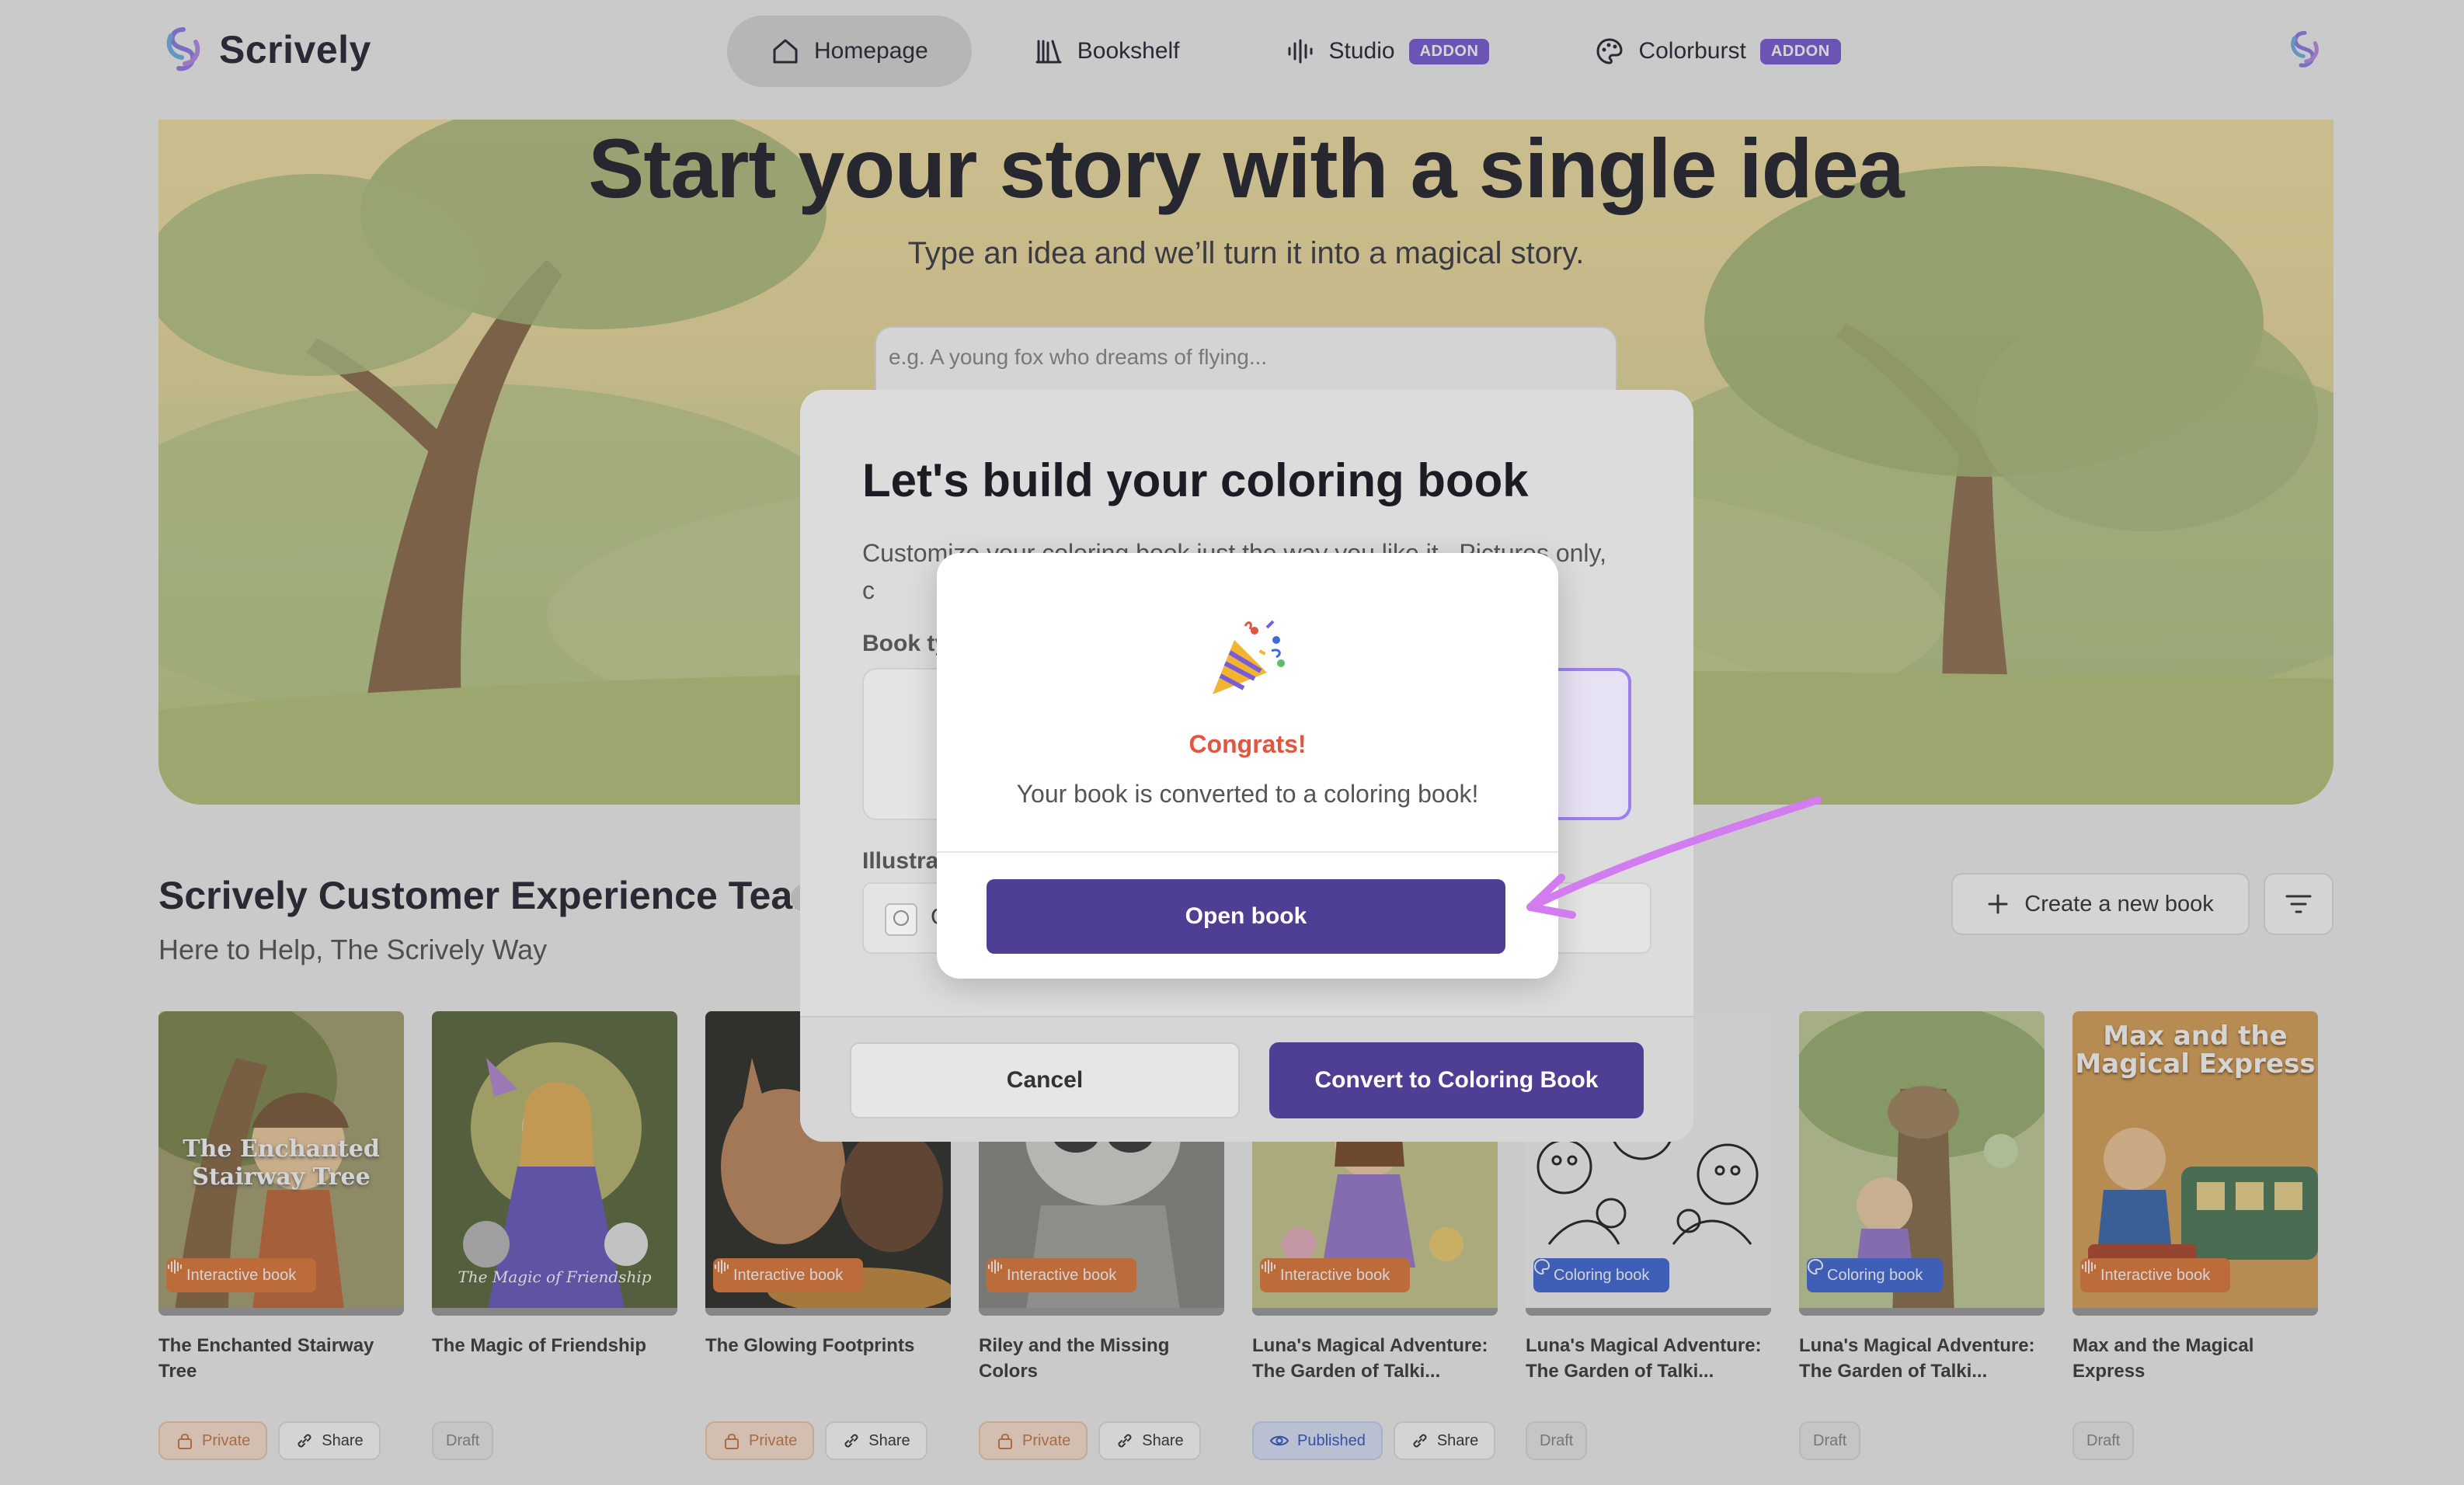 The width and height of the screenshot is (2464, 1485). Describe the element at coordinates (1248, 744) in the screenshot. I see `congrats-title: Congrats!` at that location.